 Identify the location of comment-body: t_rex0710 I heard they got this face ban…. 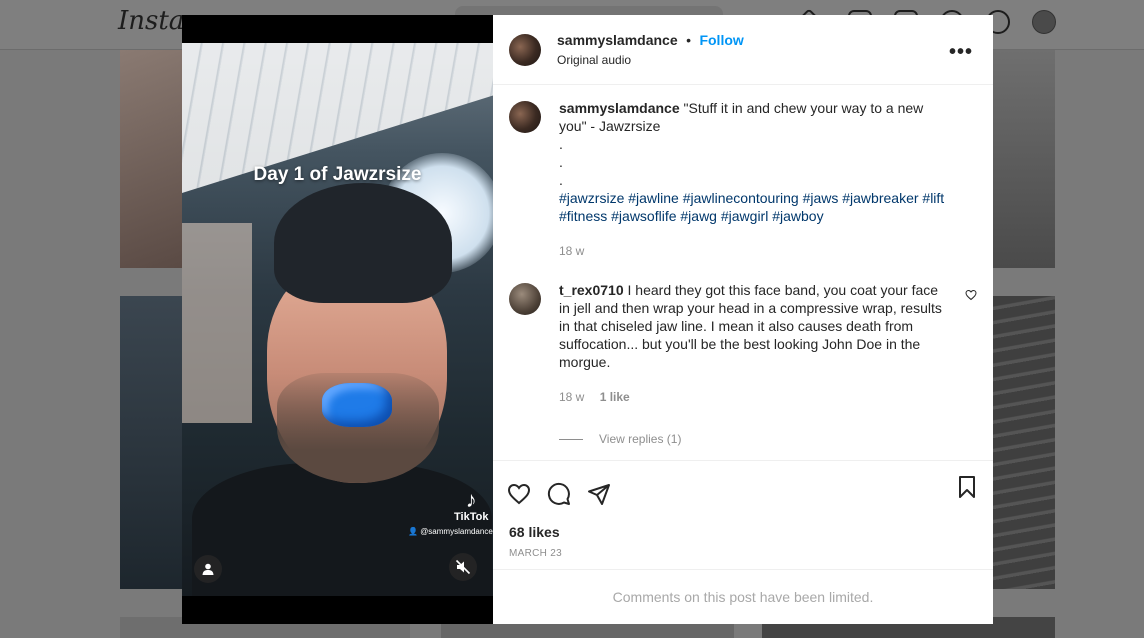
(754, 343).